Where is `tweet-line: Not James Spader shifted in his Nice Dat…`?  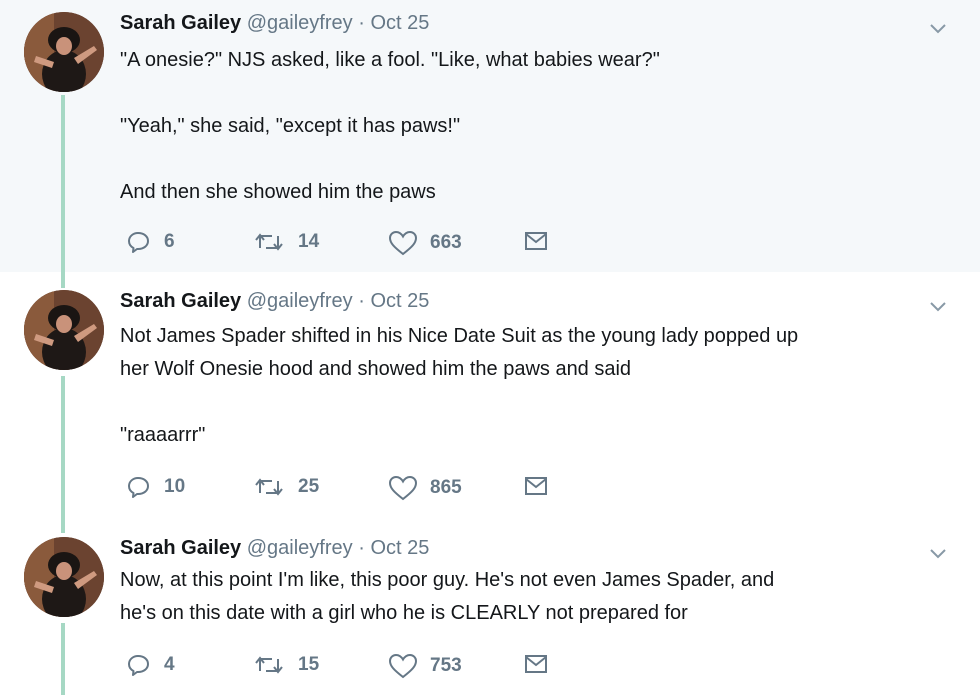
tweet-line: Not James Spader shifted in his Nice Dat… is located at coordinates (459, 336).